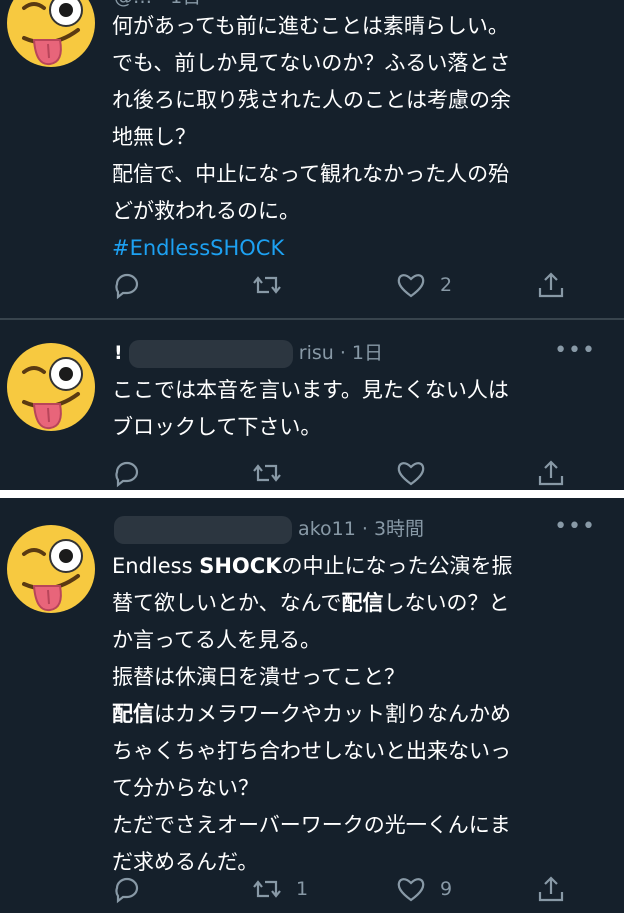 Image resolution: width=624 pixels, height=921 pixels. I want to click on text-line: 振替は休演日を潰せってこと？, so click(258, 677).